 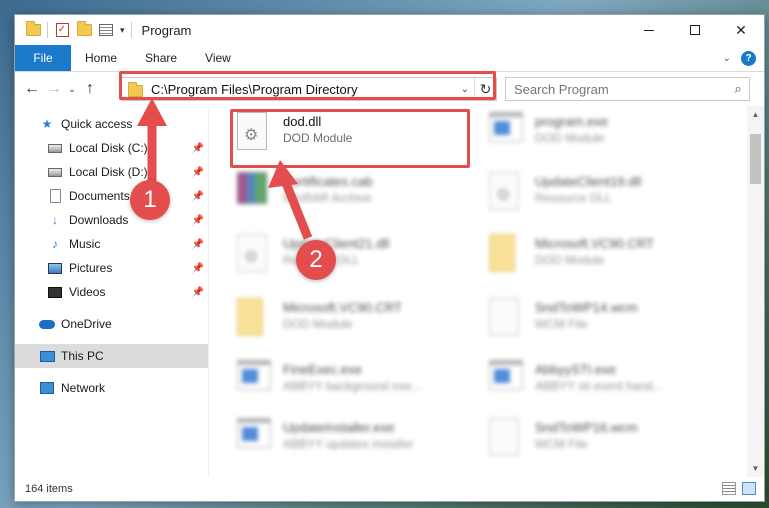 I want to click on file-name: SndToWP14.wcm, so click(x=586, y=307).